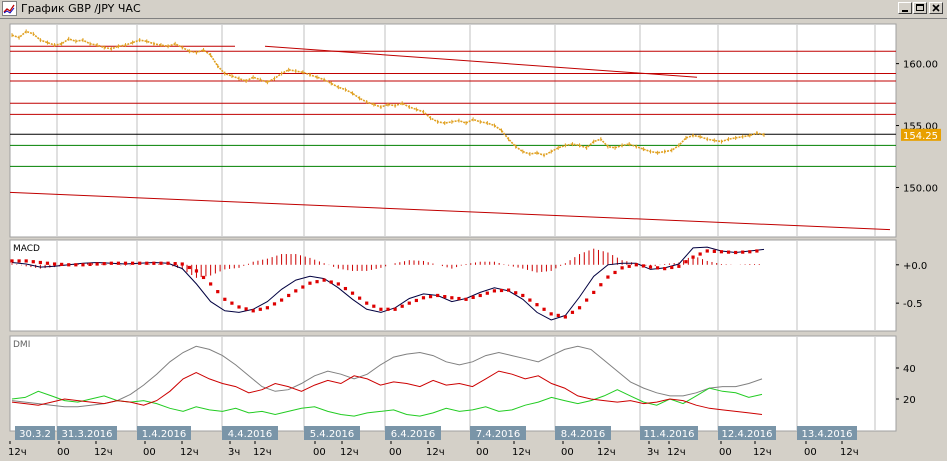 The width and height of the screenshot is (947, 461). Describe the element at coordinates (747, 434) in the screenshot. I see `date-label: 12.4.2016` at that location.